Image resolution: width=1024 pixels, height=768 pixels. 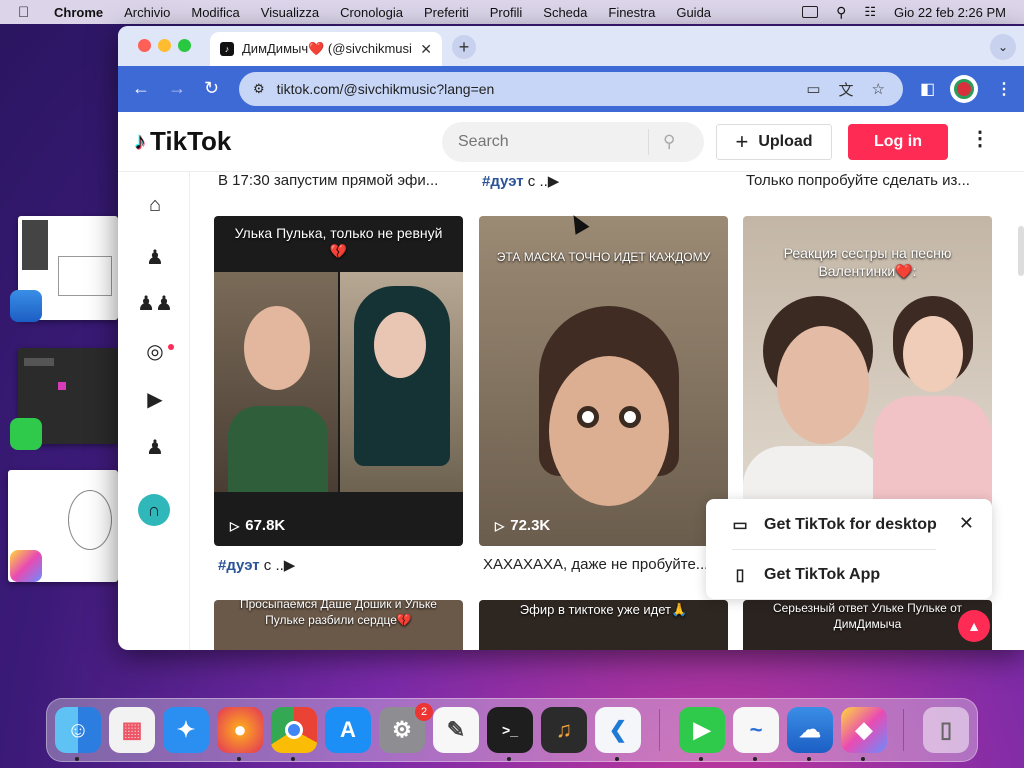 I want to click on view-count: ▷ 67.8K, so click(x=258, y=525).